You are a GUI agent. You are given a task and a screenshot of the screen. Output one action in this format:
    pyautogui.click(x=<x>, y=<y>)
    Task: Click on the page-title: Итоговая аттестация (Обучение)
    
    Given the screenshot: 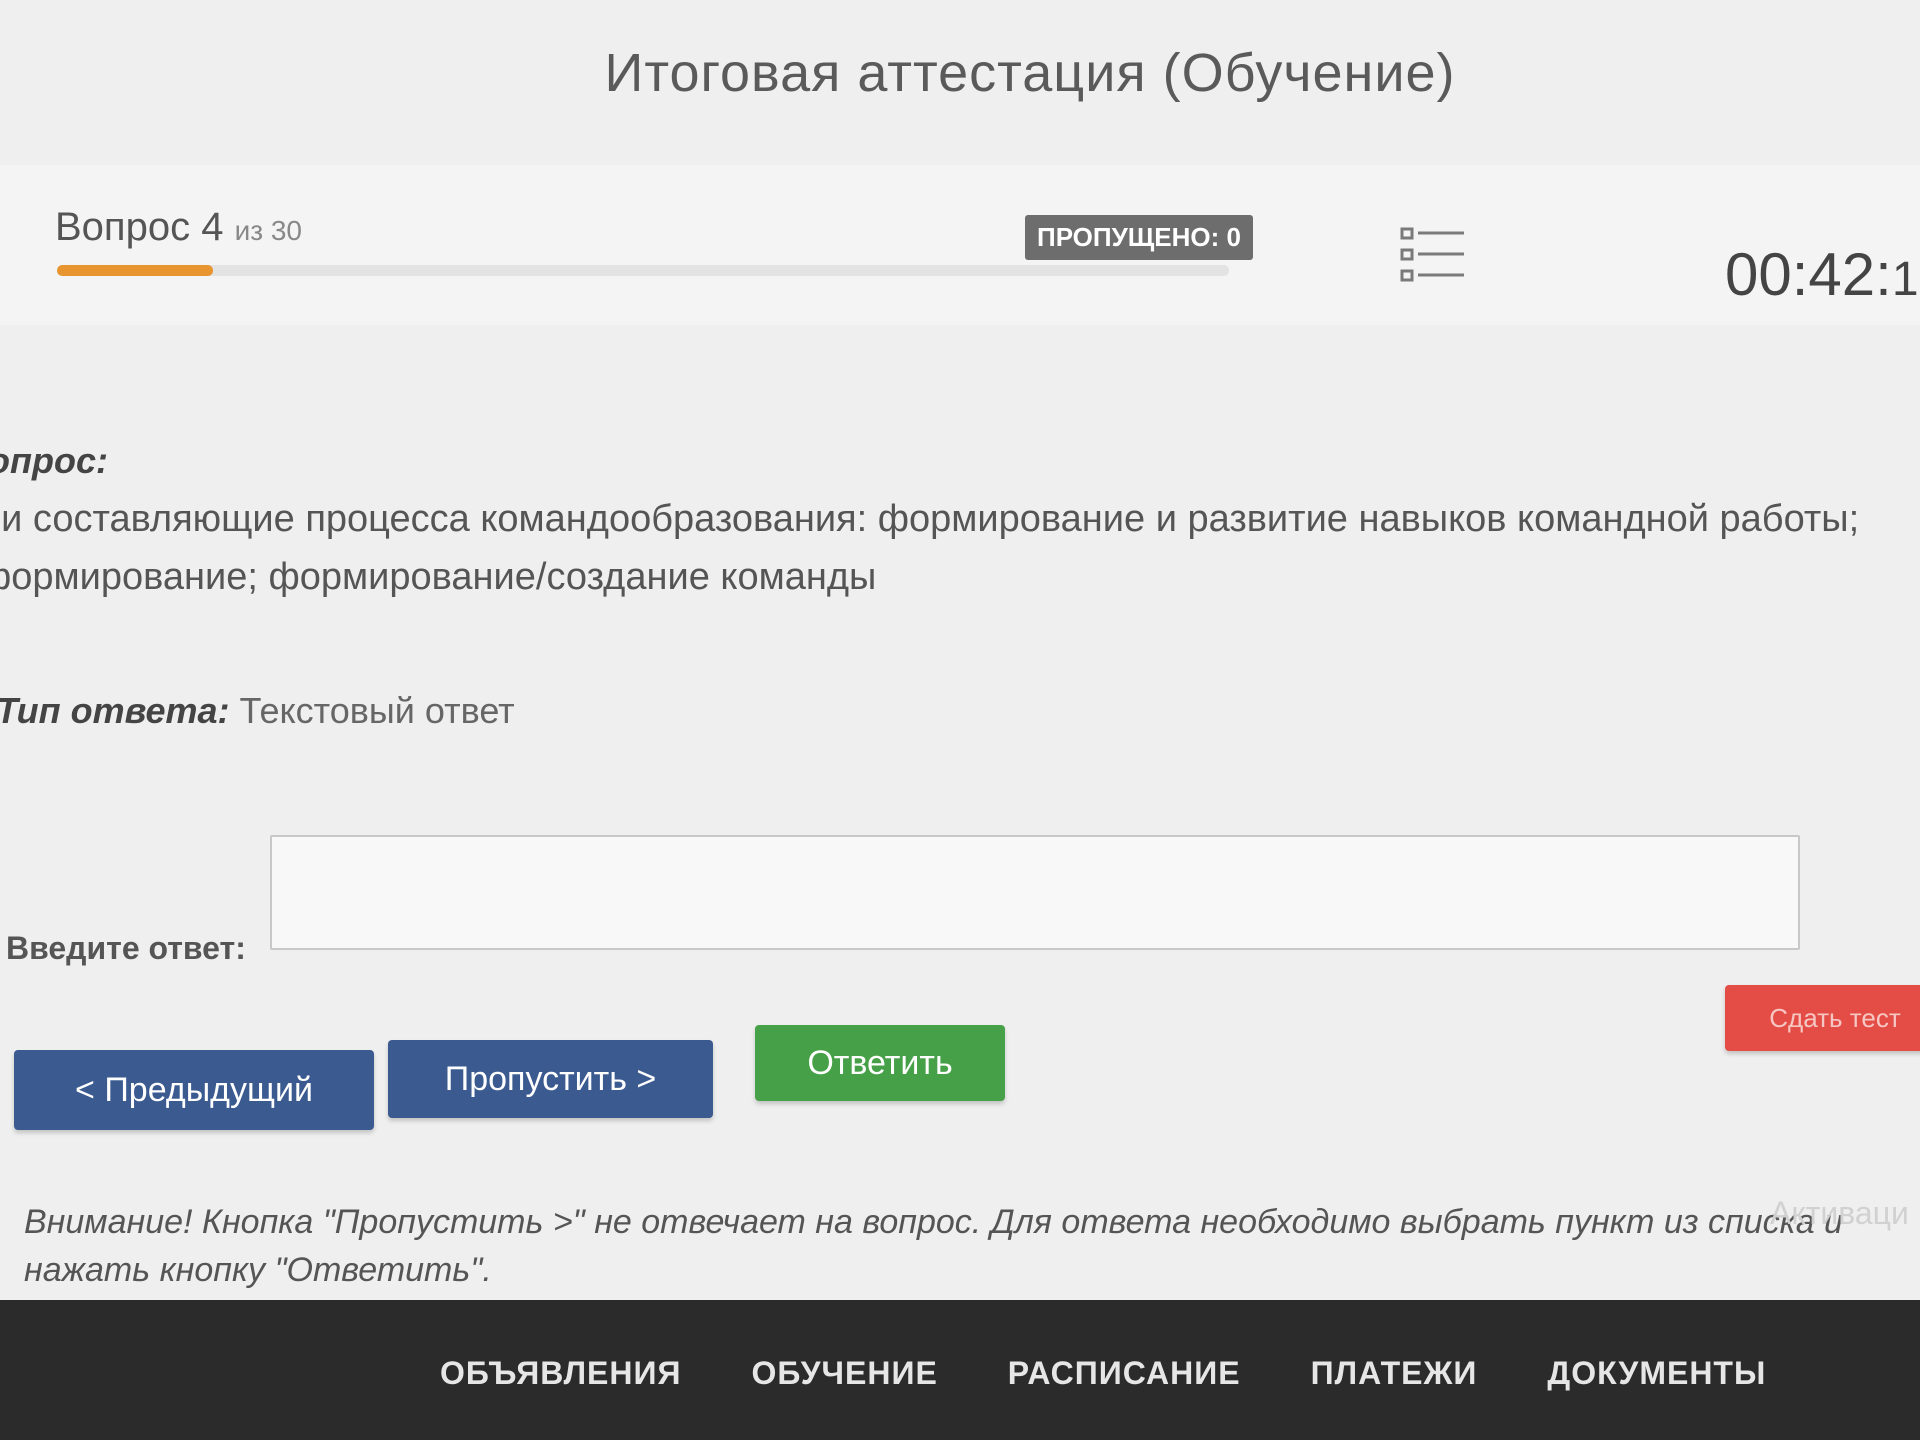 What is the action you would take?
    pyautogui.click(x=1030, y=73)
    